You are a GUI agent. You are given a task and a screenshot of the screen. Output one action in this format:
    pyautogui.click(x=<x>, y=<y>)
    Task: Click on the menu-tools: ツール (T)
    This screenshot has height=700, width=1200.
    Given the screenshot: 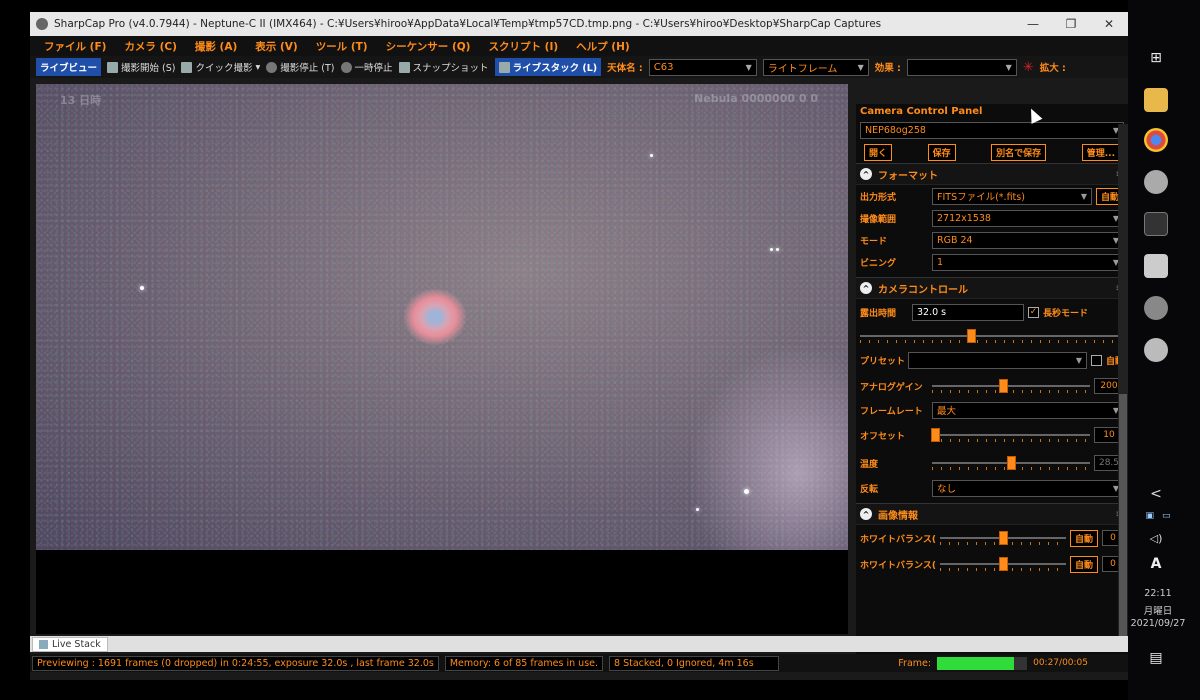 What is the action you would take?
    pyautogui.click(x=342, y=46)
    